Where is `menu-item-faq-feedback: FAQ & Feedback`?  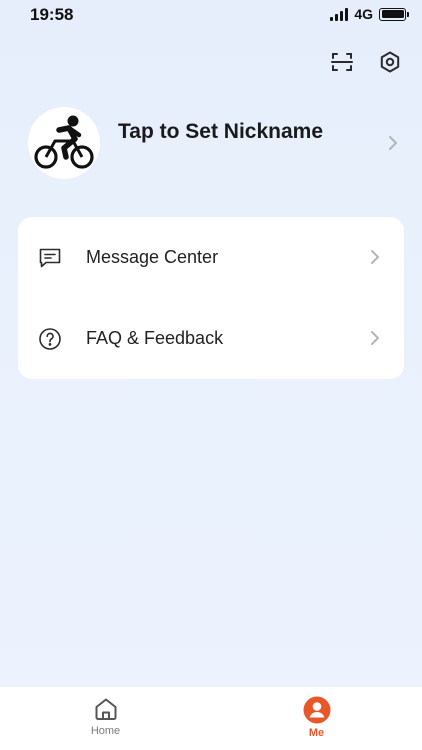 menu-item-faq-feedback: FAQ & Feedback is located at coordinates (211, 338).